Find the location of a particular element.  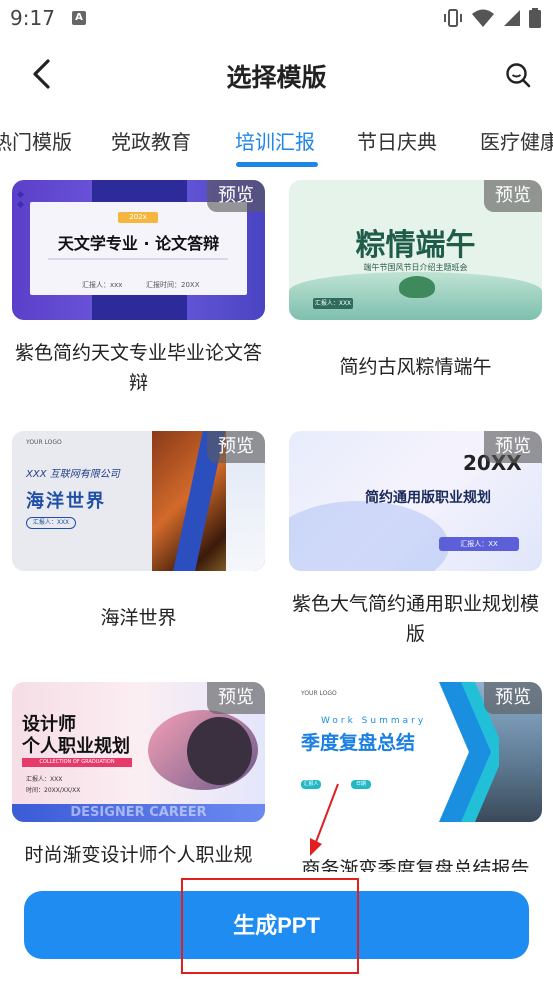

thumb-tag: 202x is located at coordinates (138, 217).